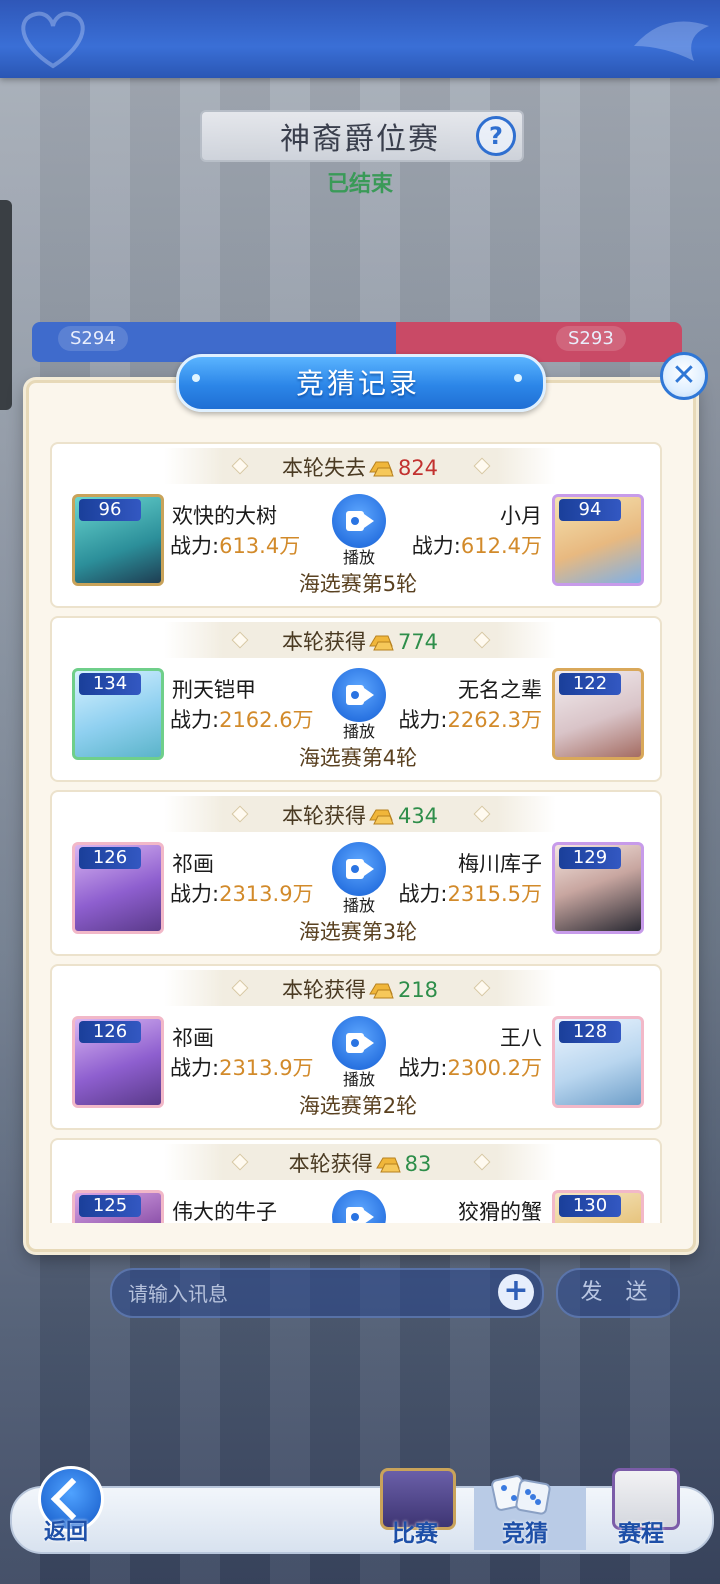 The image size is (720, 1584). I want to click on event-title: 神裔爵位赛, so click(360, 139).